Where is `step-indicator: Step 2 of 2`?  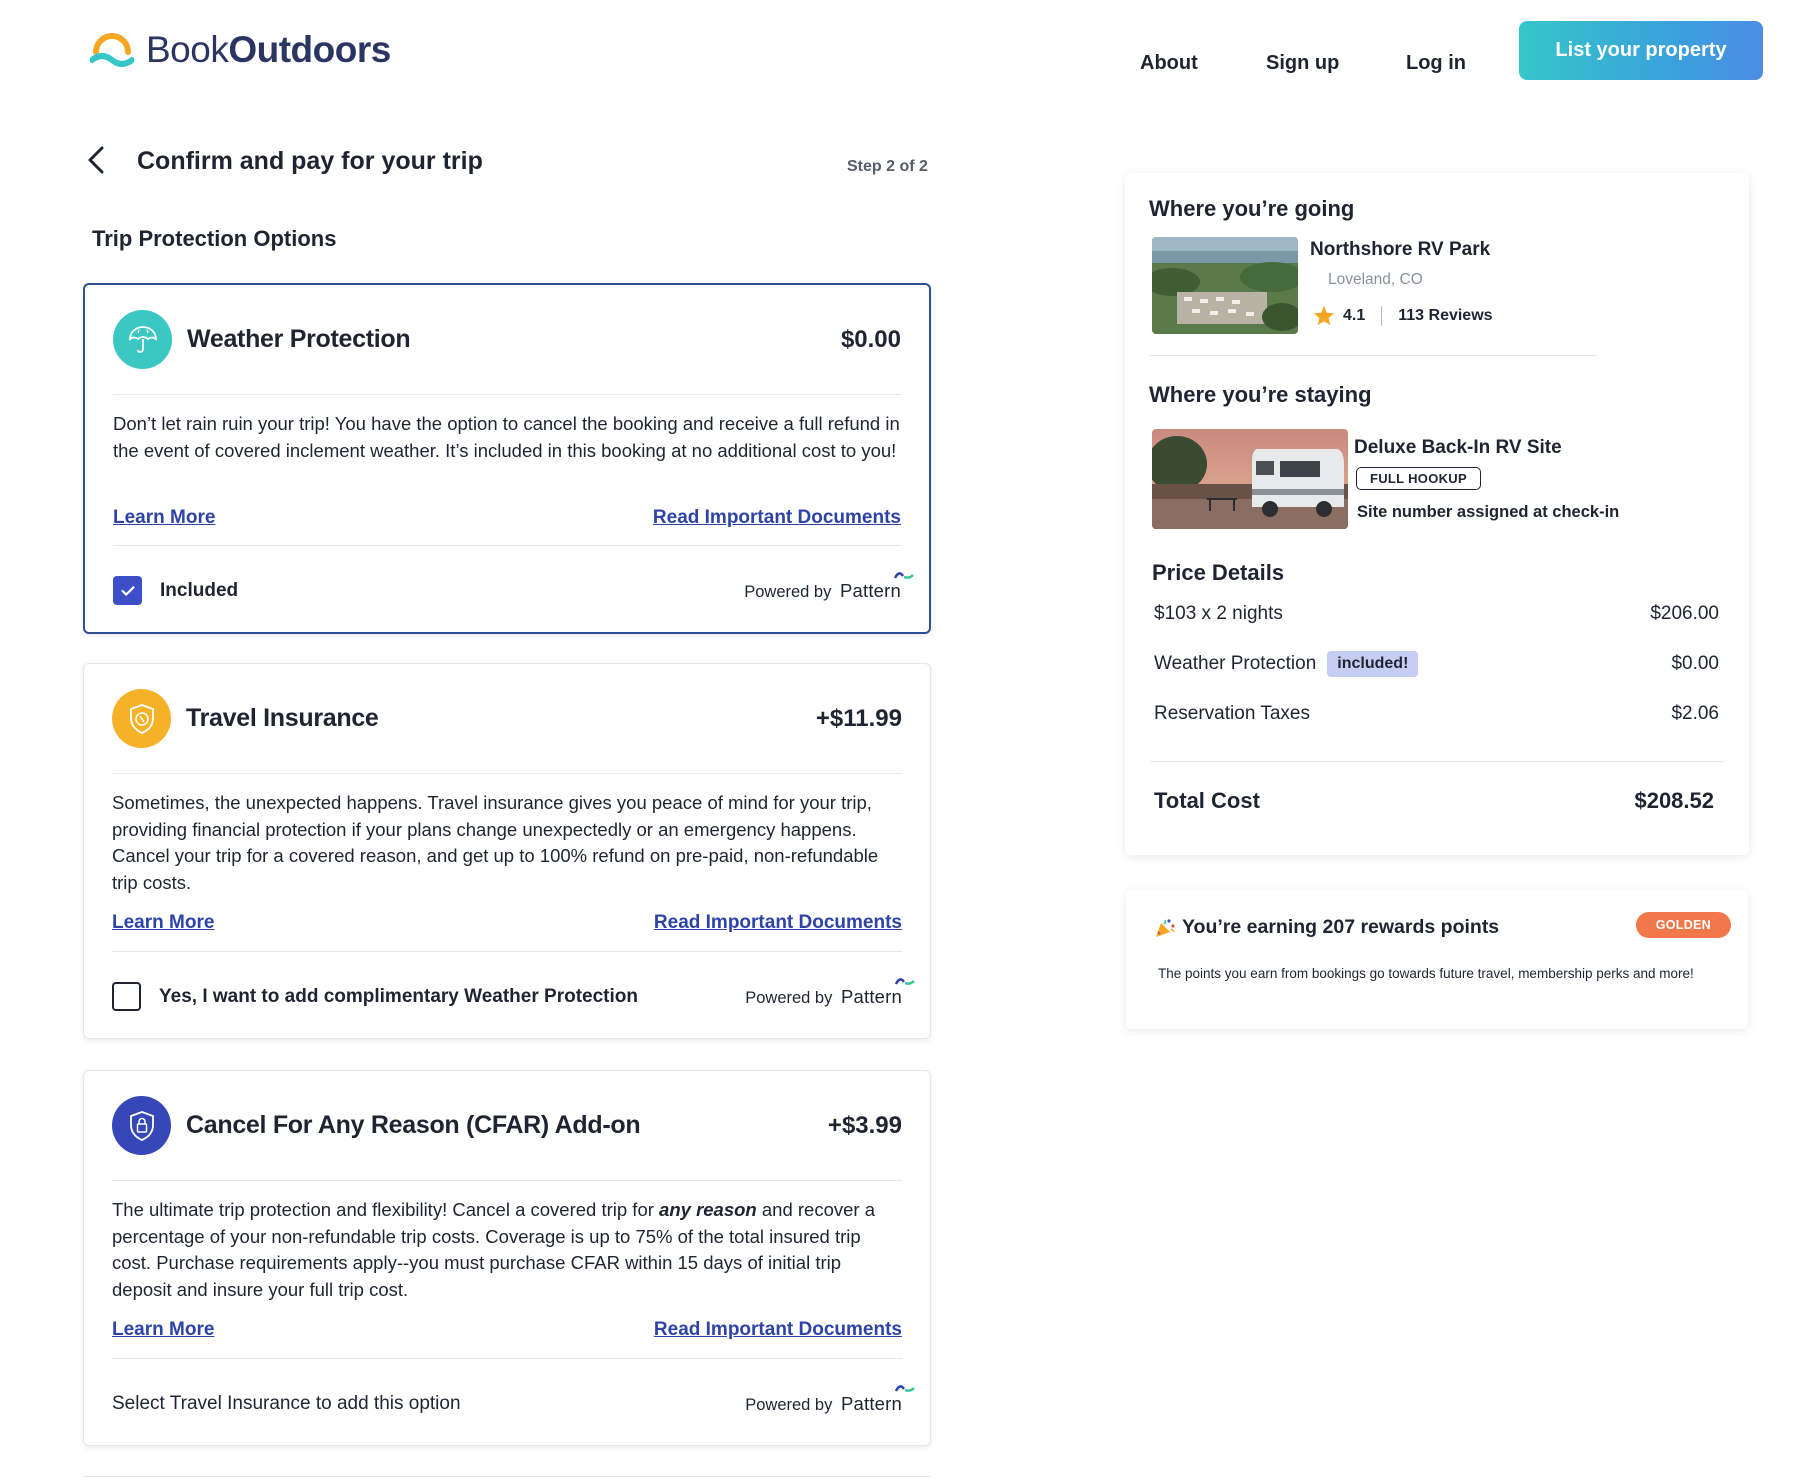 step-indicator: Step 2 of 2 is located at coordinates (887, 166).